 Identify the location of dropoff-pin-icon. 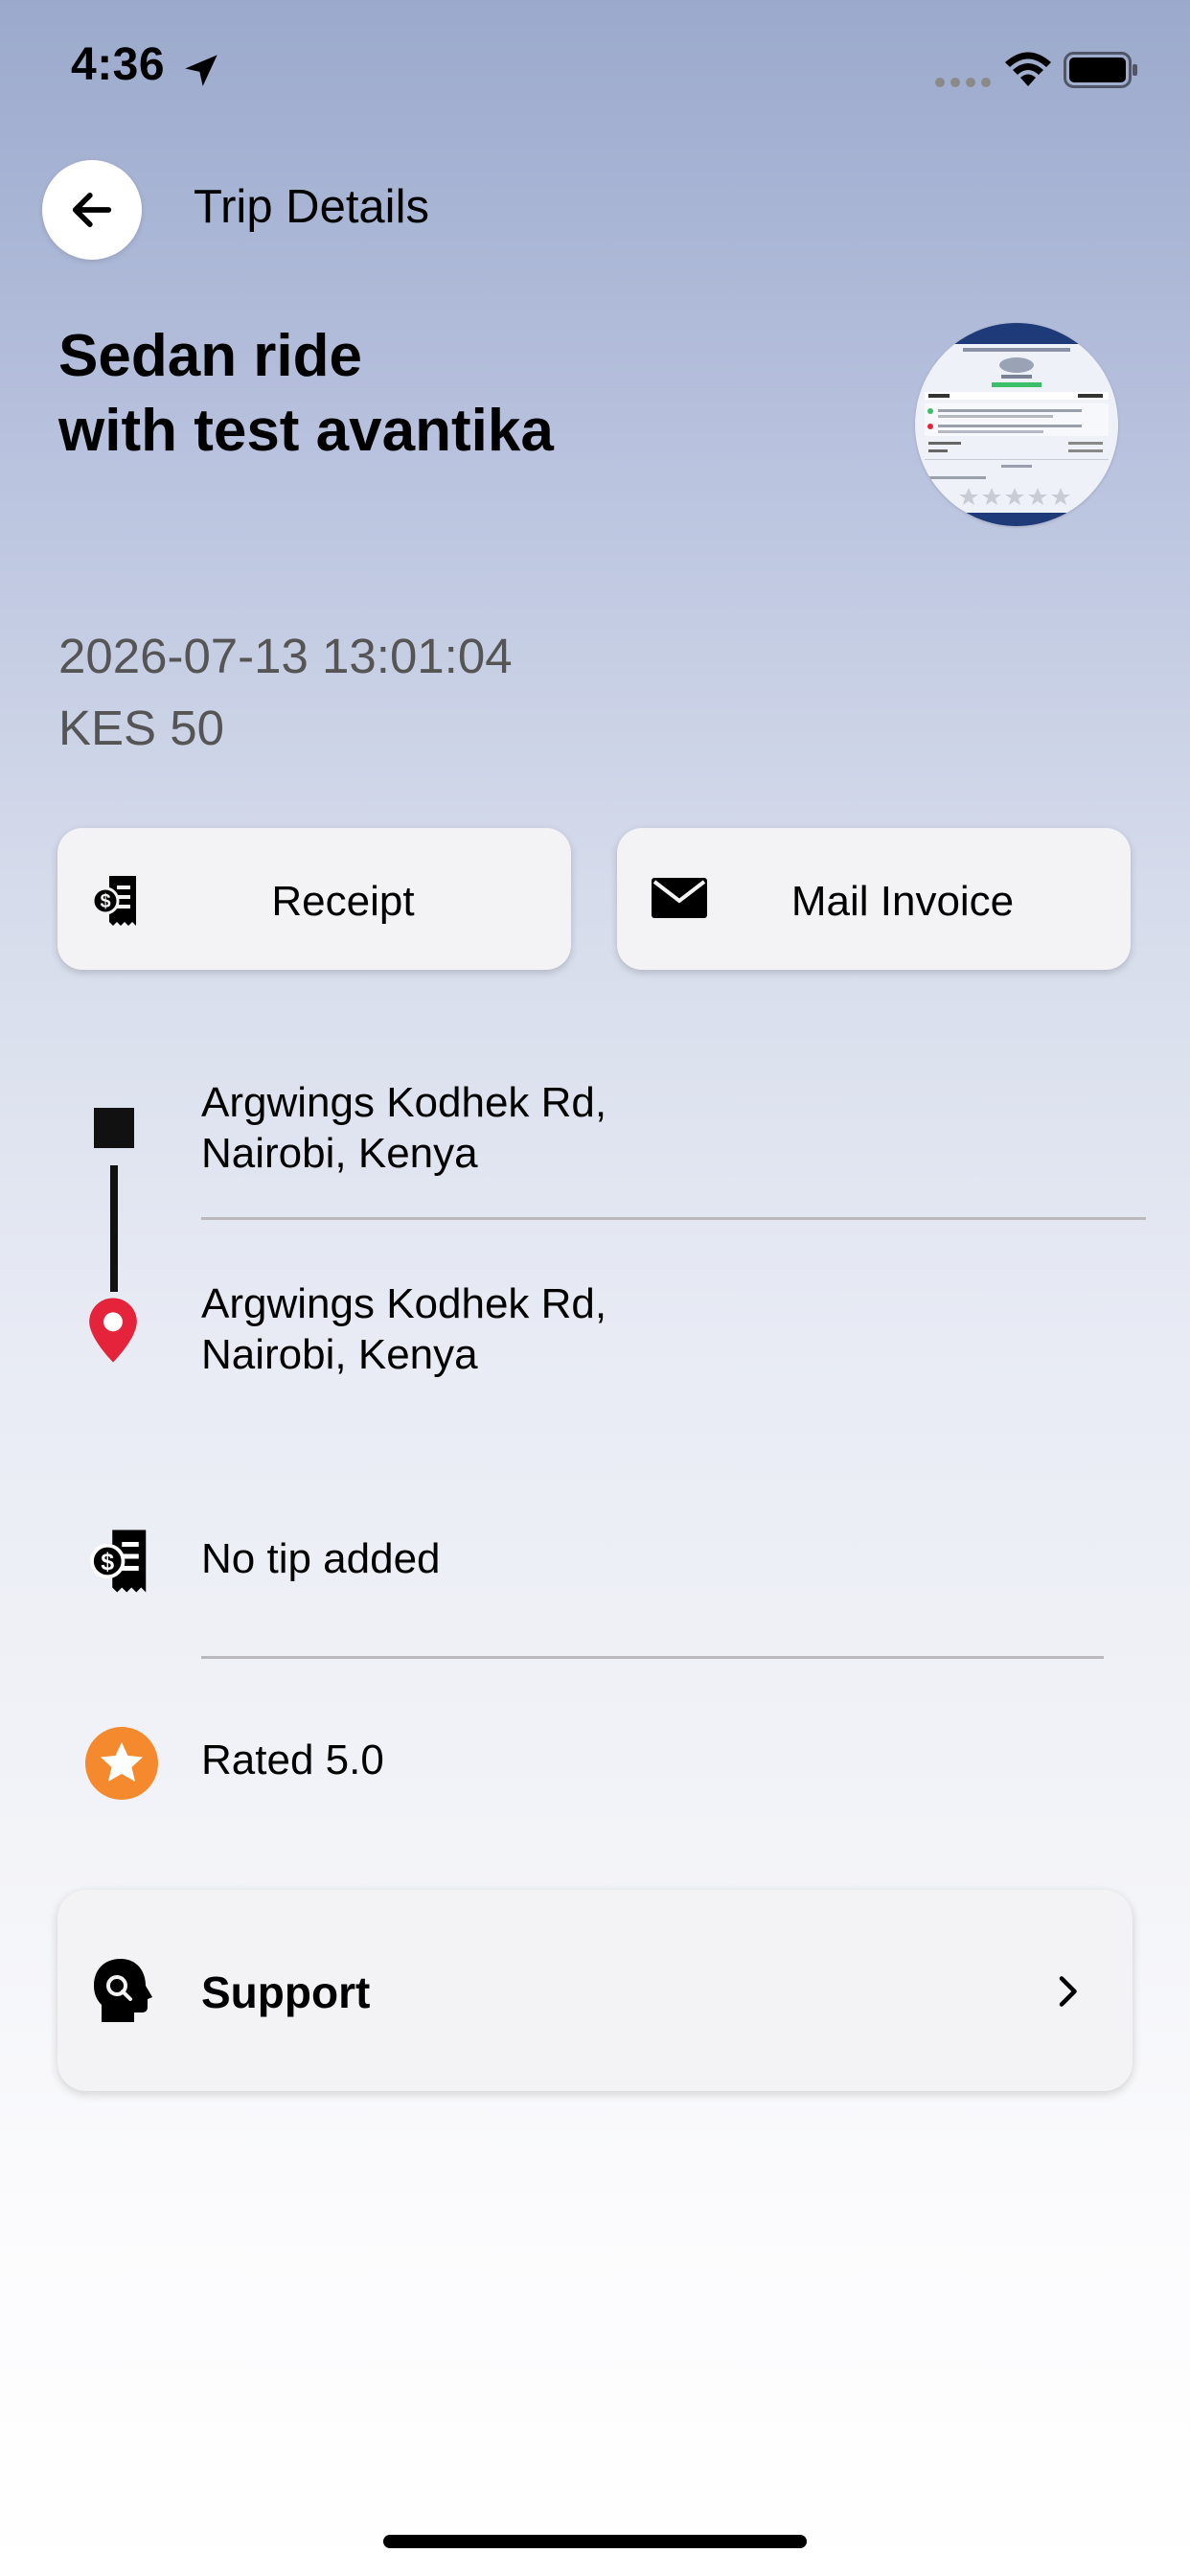
(113, 1330).